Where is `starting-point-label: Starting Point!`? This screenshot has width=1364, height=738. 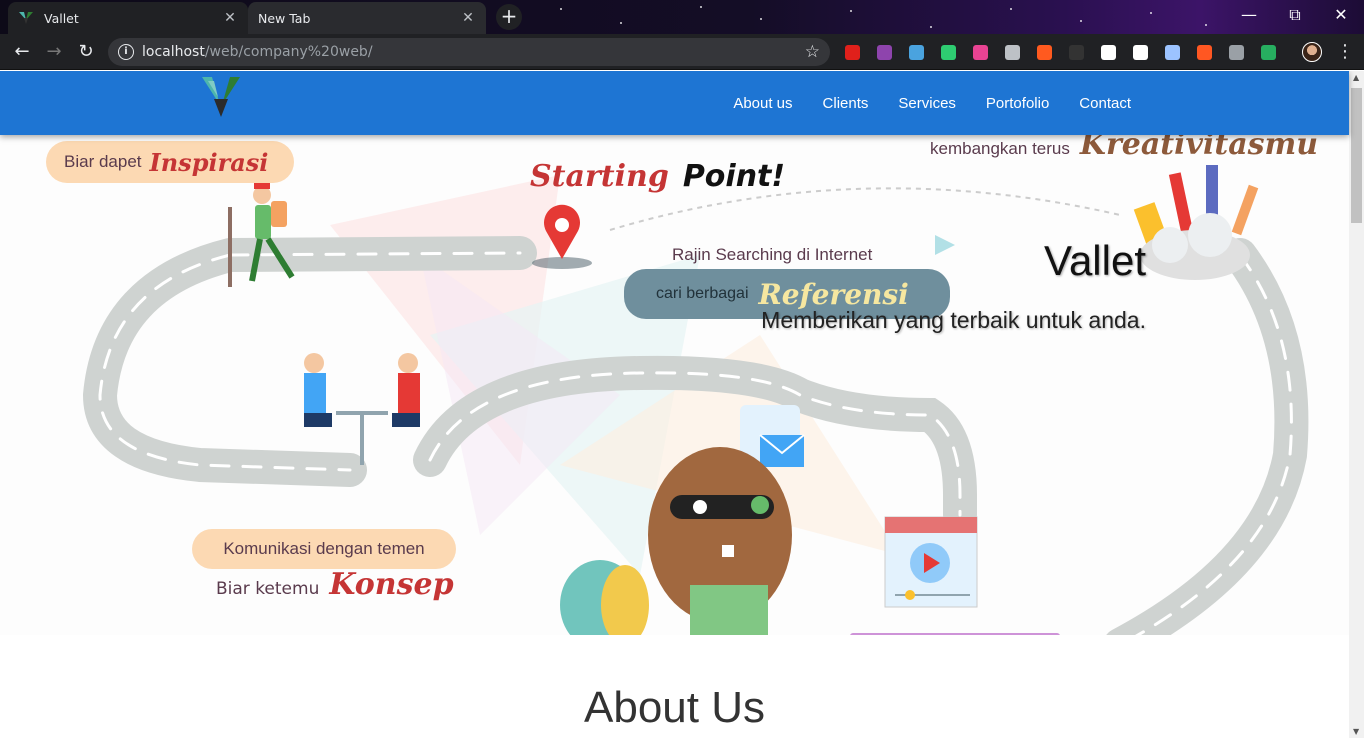 starting-point-label: Starting Point! is located at coordinates (657, 176).